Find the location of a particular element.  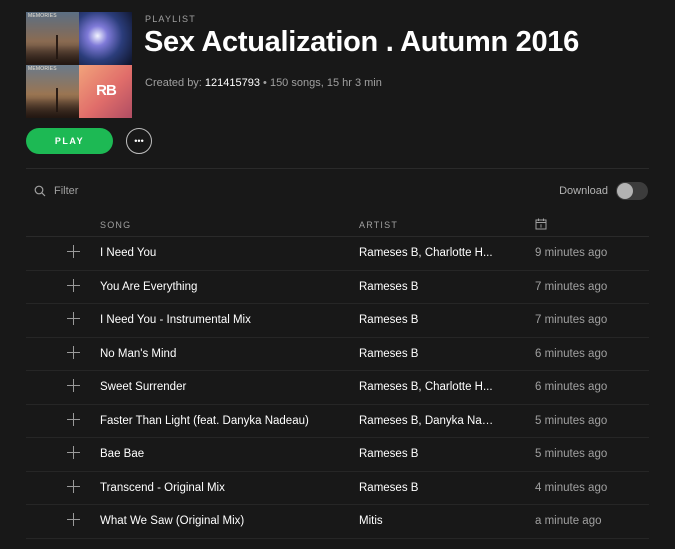

cover-logo: RB is located at coordinates (106, 90).